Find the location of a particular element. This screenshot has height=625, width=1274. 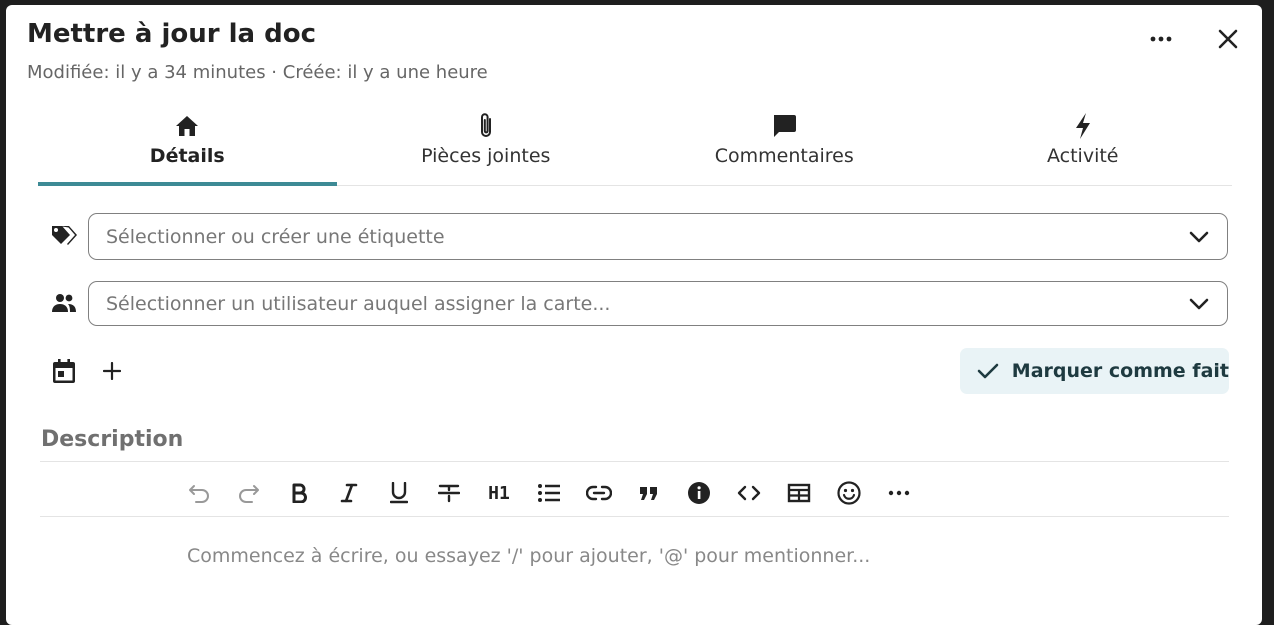

undo-icon is located at coordinates (199, 494).